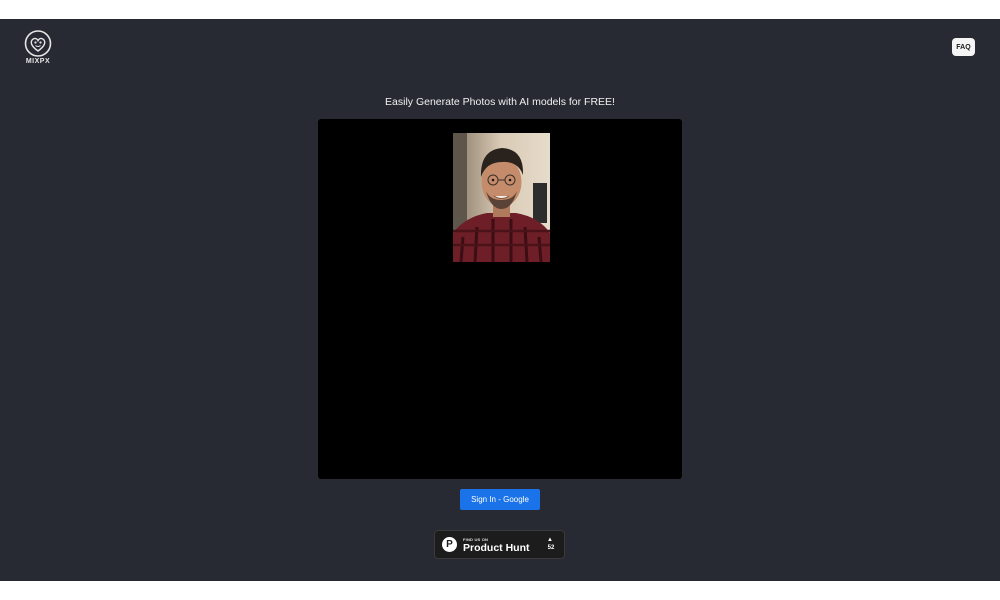 Image resolution: width=1000 pixels, height=600 pixels. Describe the element at coordinates (501, 197) in the screenshot. I see `sample-portrait-photo` at that location.